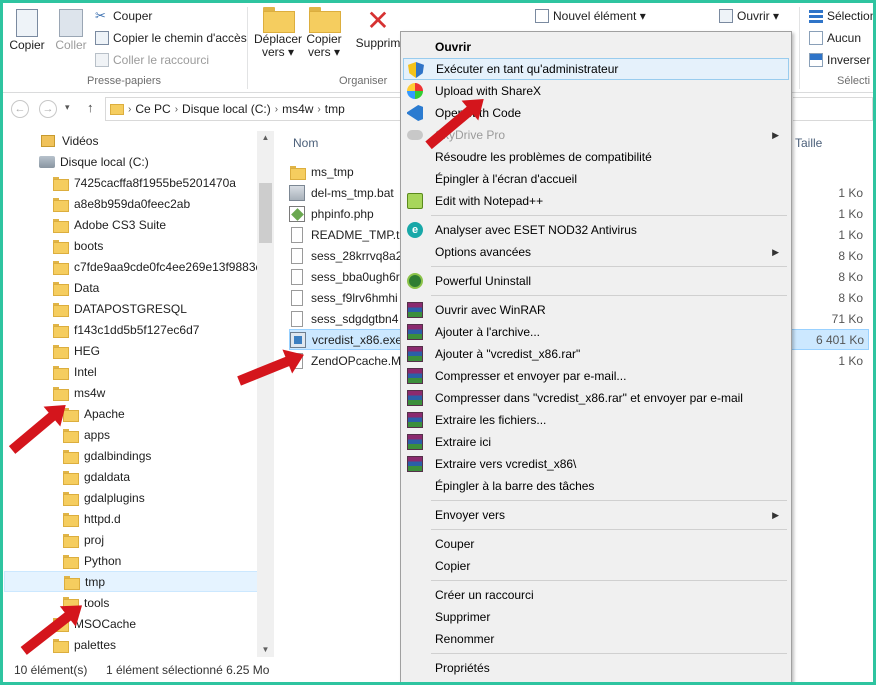 The height and width of the screenshot is (685, 876). Describe the element at coordinates (27, 30) in the screenshot. I see `copy-button: Copier` at that location.